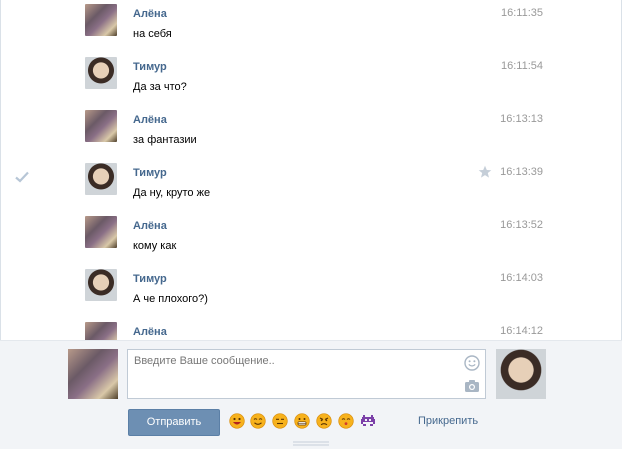 Image resolution: width=622 pixels, height=449 pixels. Describe the element at coordinates (311, 79) in the screenshot. I see `message-row: Тимур Да за что? 16:11:54` at that location.